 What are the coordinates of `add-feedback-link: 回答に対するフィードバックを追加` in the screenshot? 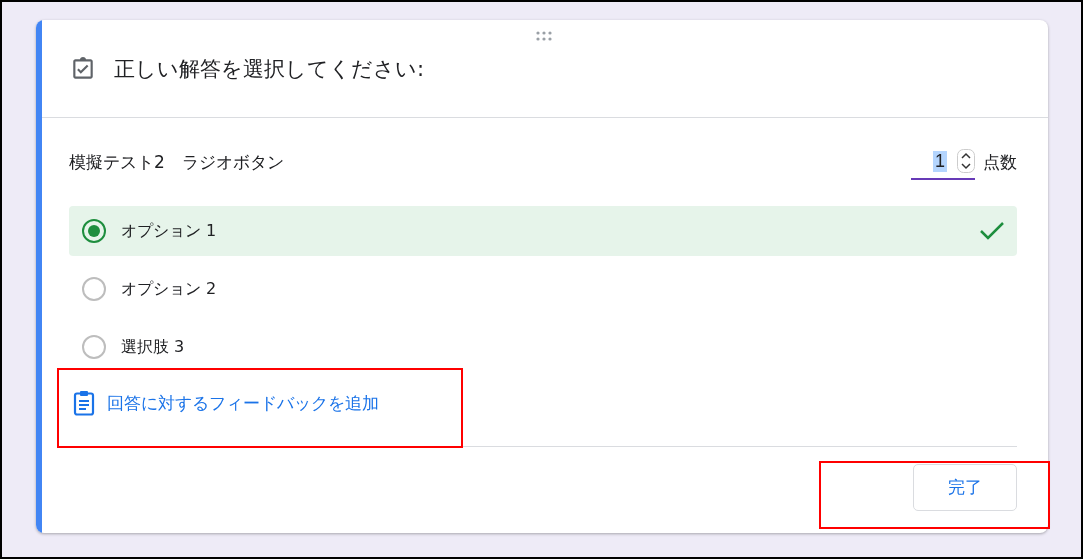 It's located at (224, 403).